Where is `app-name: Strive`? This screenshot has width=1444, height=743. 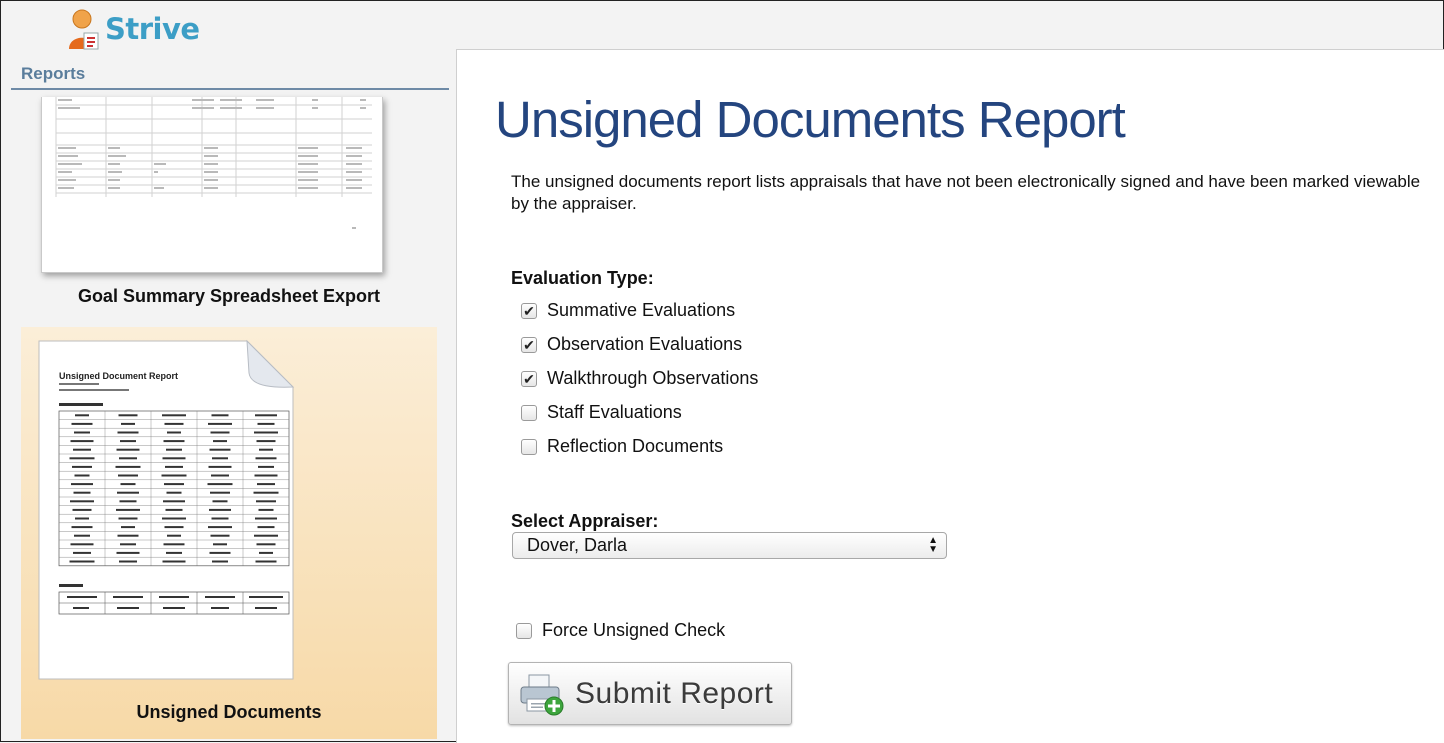
app-name: Strive is located at coordinates (152, 29).